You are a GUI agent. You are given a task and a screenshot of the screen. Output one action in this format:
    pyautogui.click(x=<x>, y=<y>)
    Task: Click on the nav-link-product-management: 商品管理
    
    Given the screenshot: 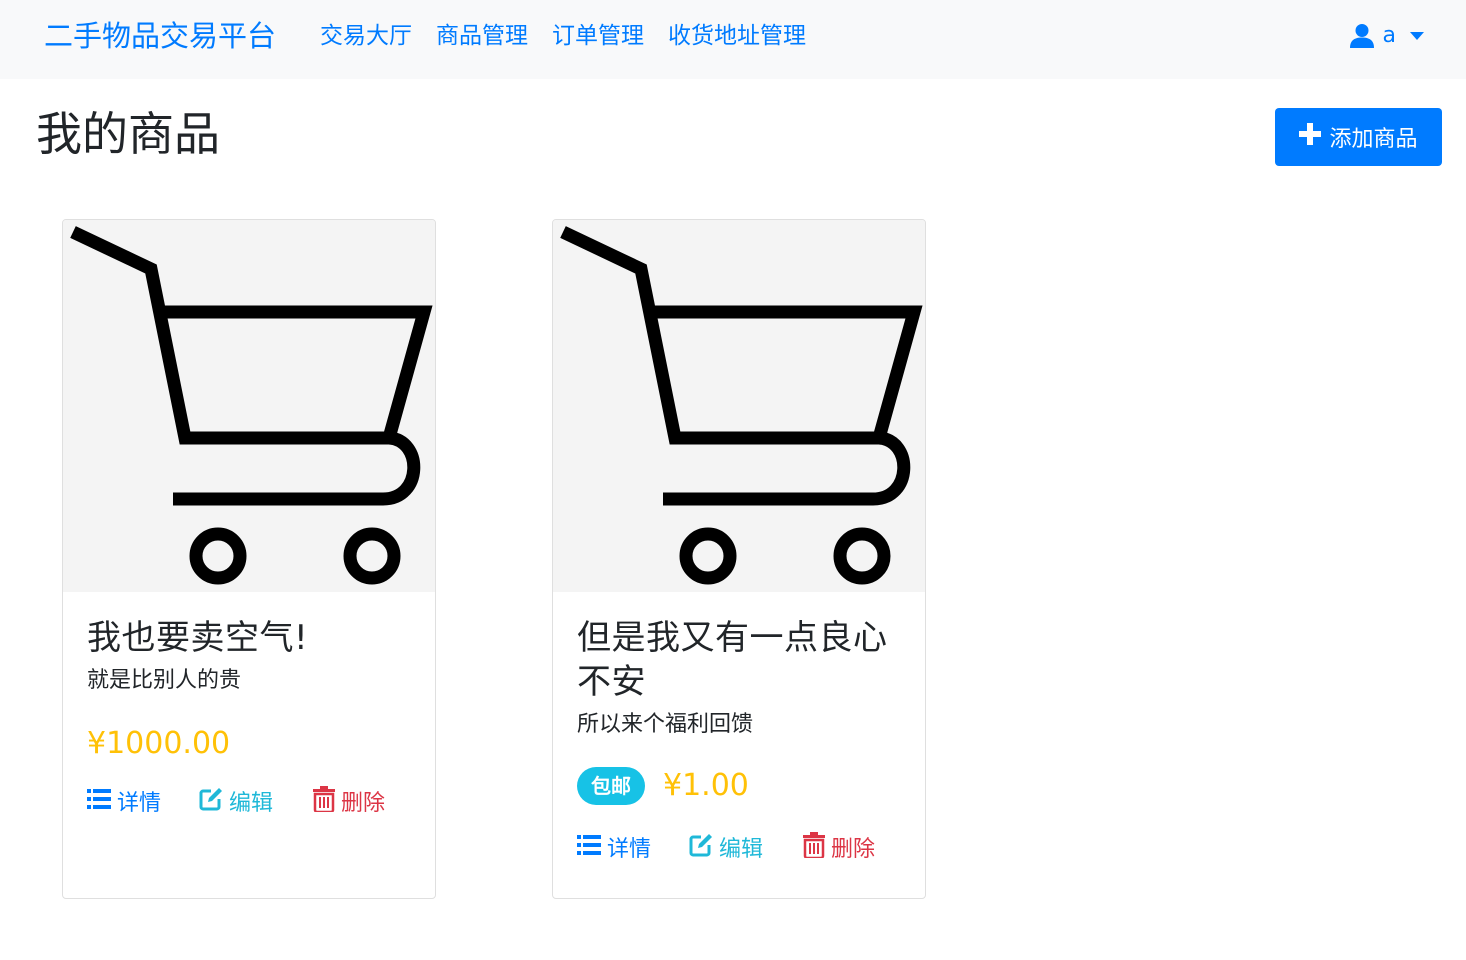 What is the action you would take?
    pyautogui.click(x=482, y=36)
    